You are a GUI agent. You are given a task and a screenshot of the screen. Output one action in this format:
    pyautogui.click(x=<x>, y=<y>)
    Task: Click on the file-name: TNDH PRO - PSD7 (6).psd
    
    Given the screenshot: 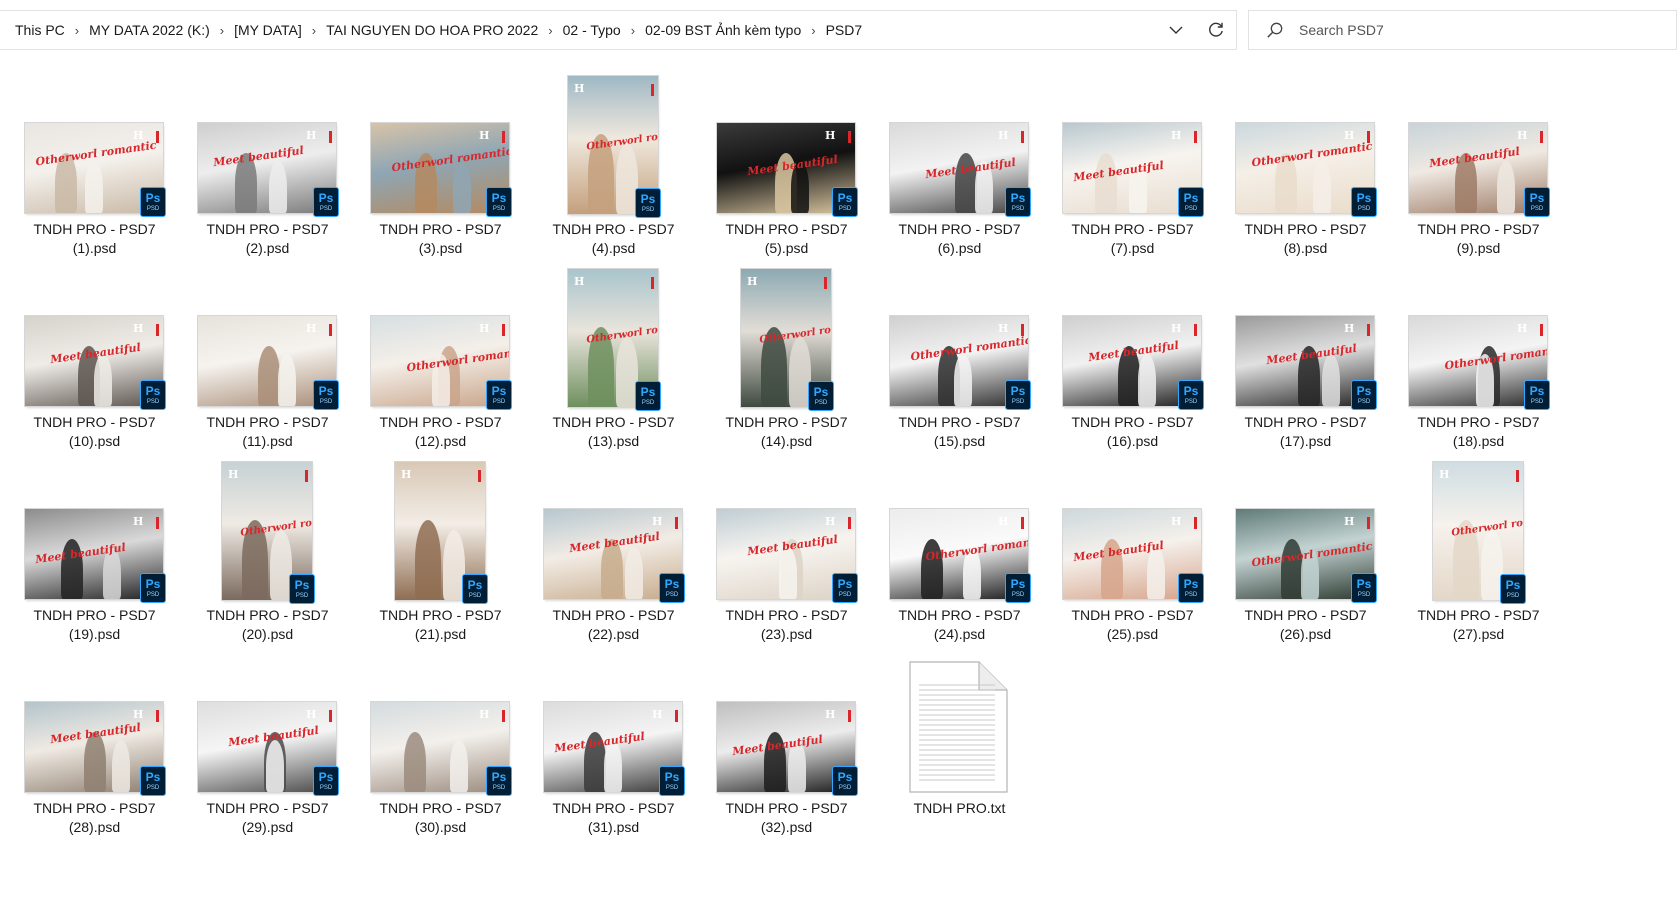 What is the action you would take?
    pyautogui.click(x=959, y=239)
    